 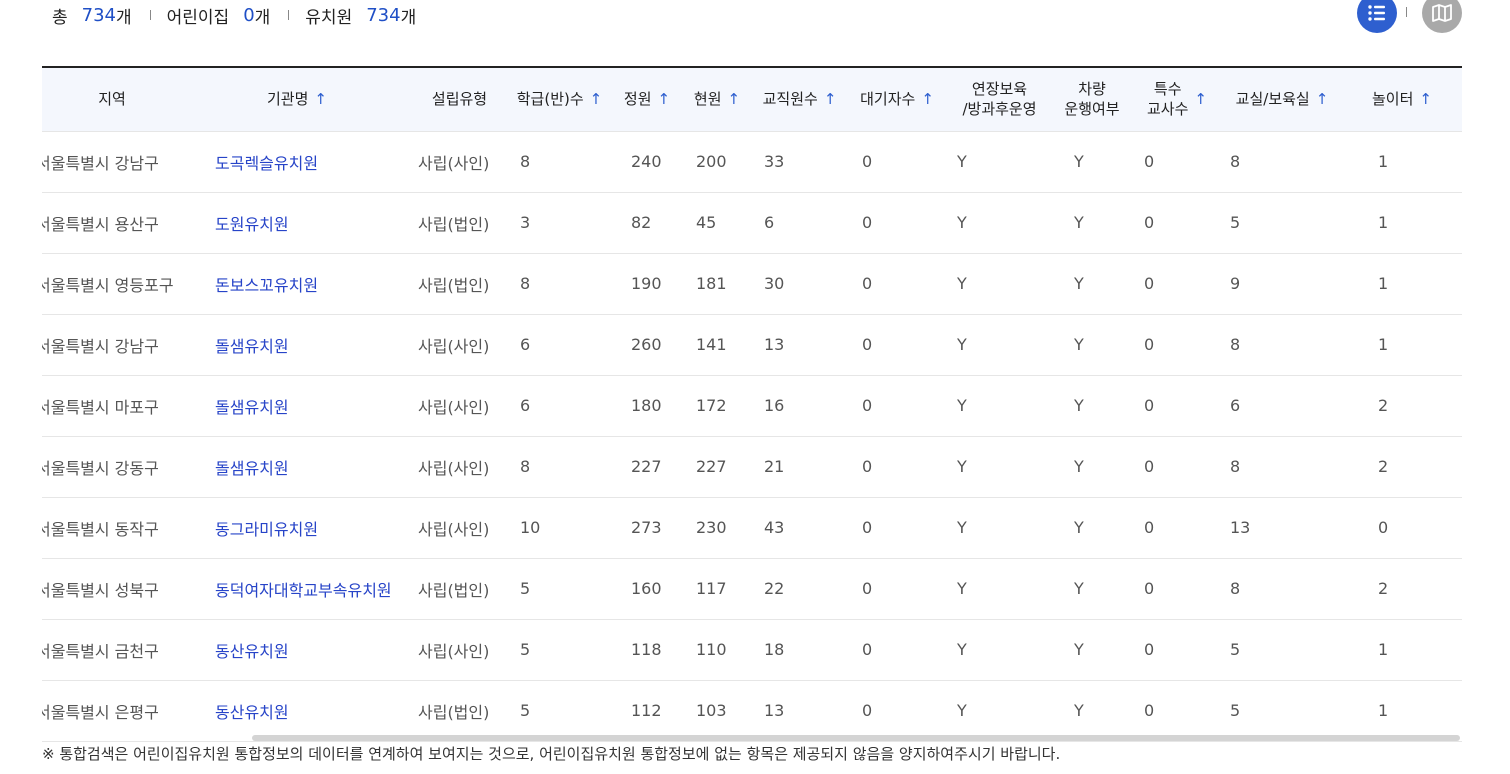 I want to click on table-cell: 22, so click(x=799, y=589).